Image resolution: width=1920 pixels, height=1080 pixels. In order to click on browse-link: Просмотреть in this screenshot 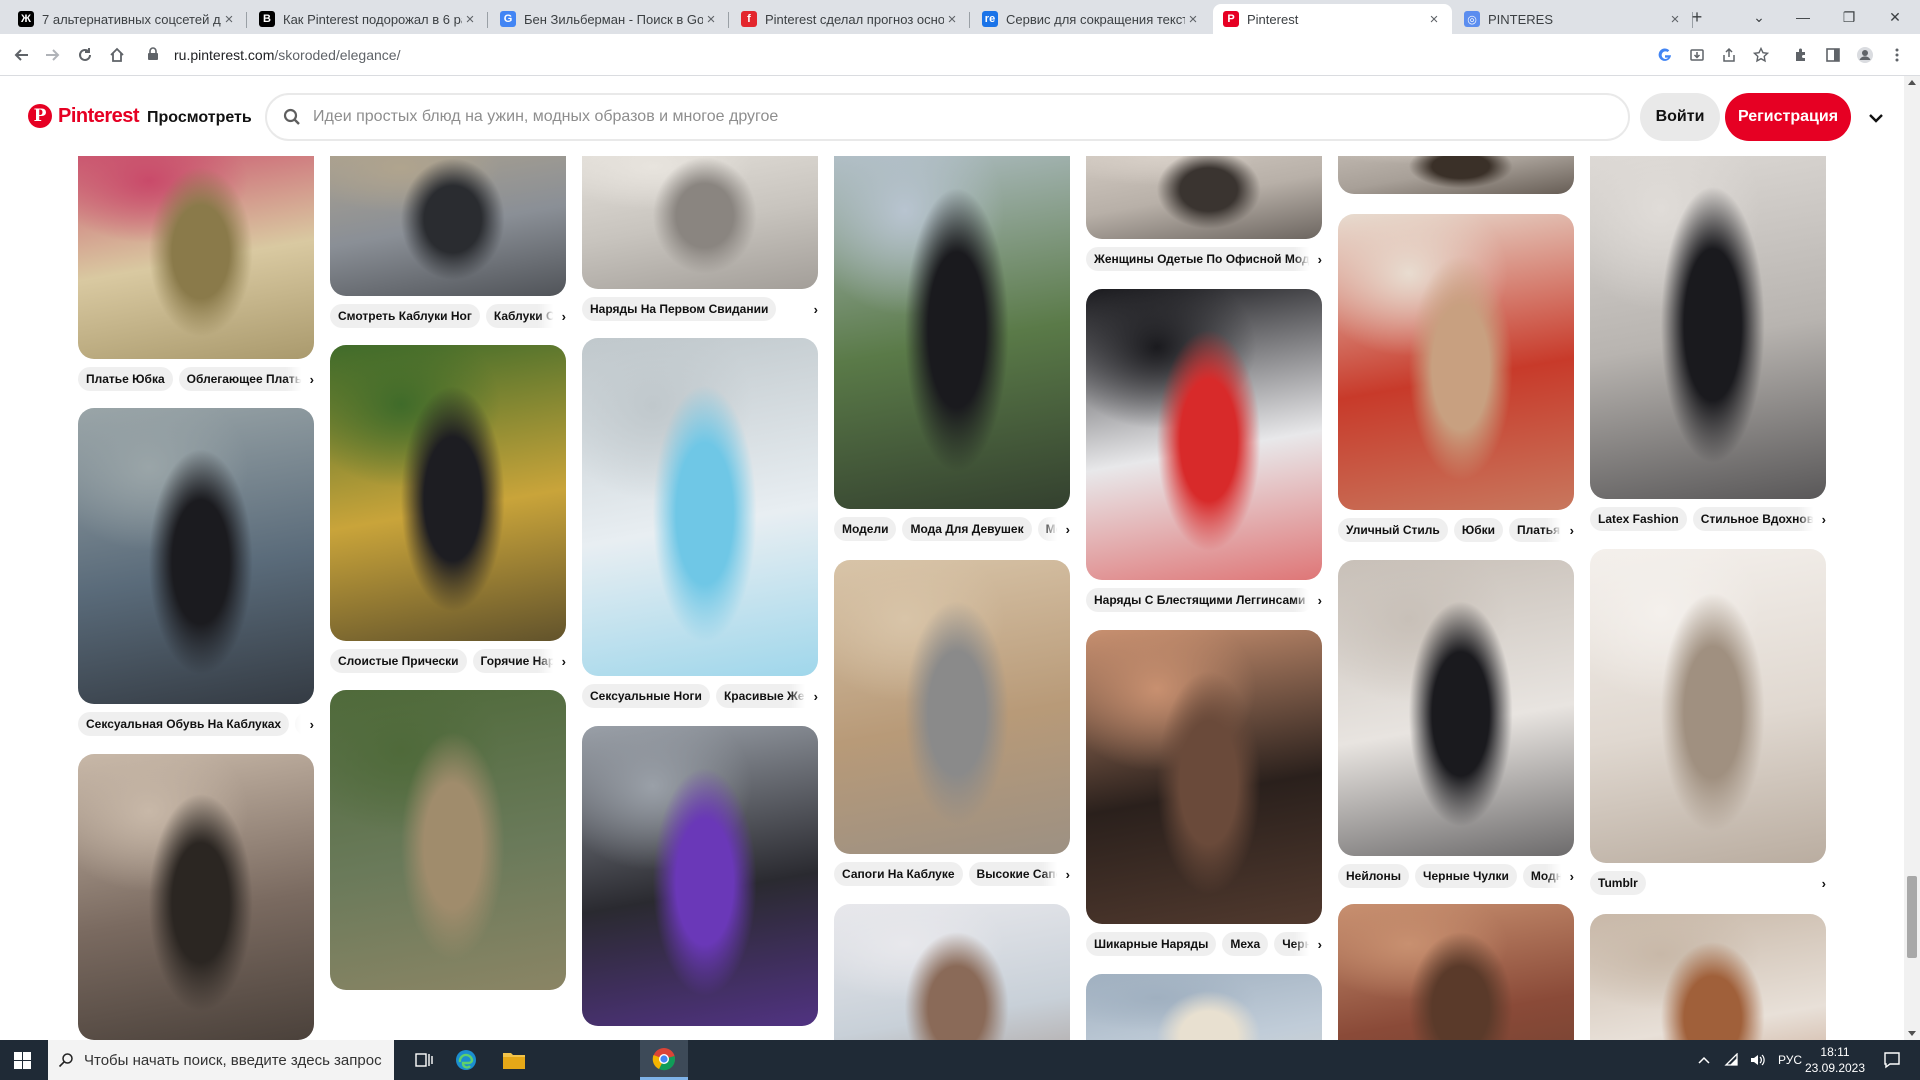, I will do `click(199, 118)`.